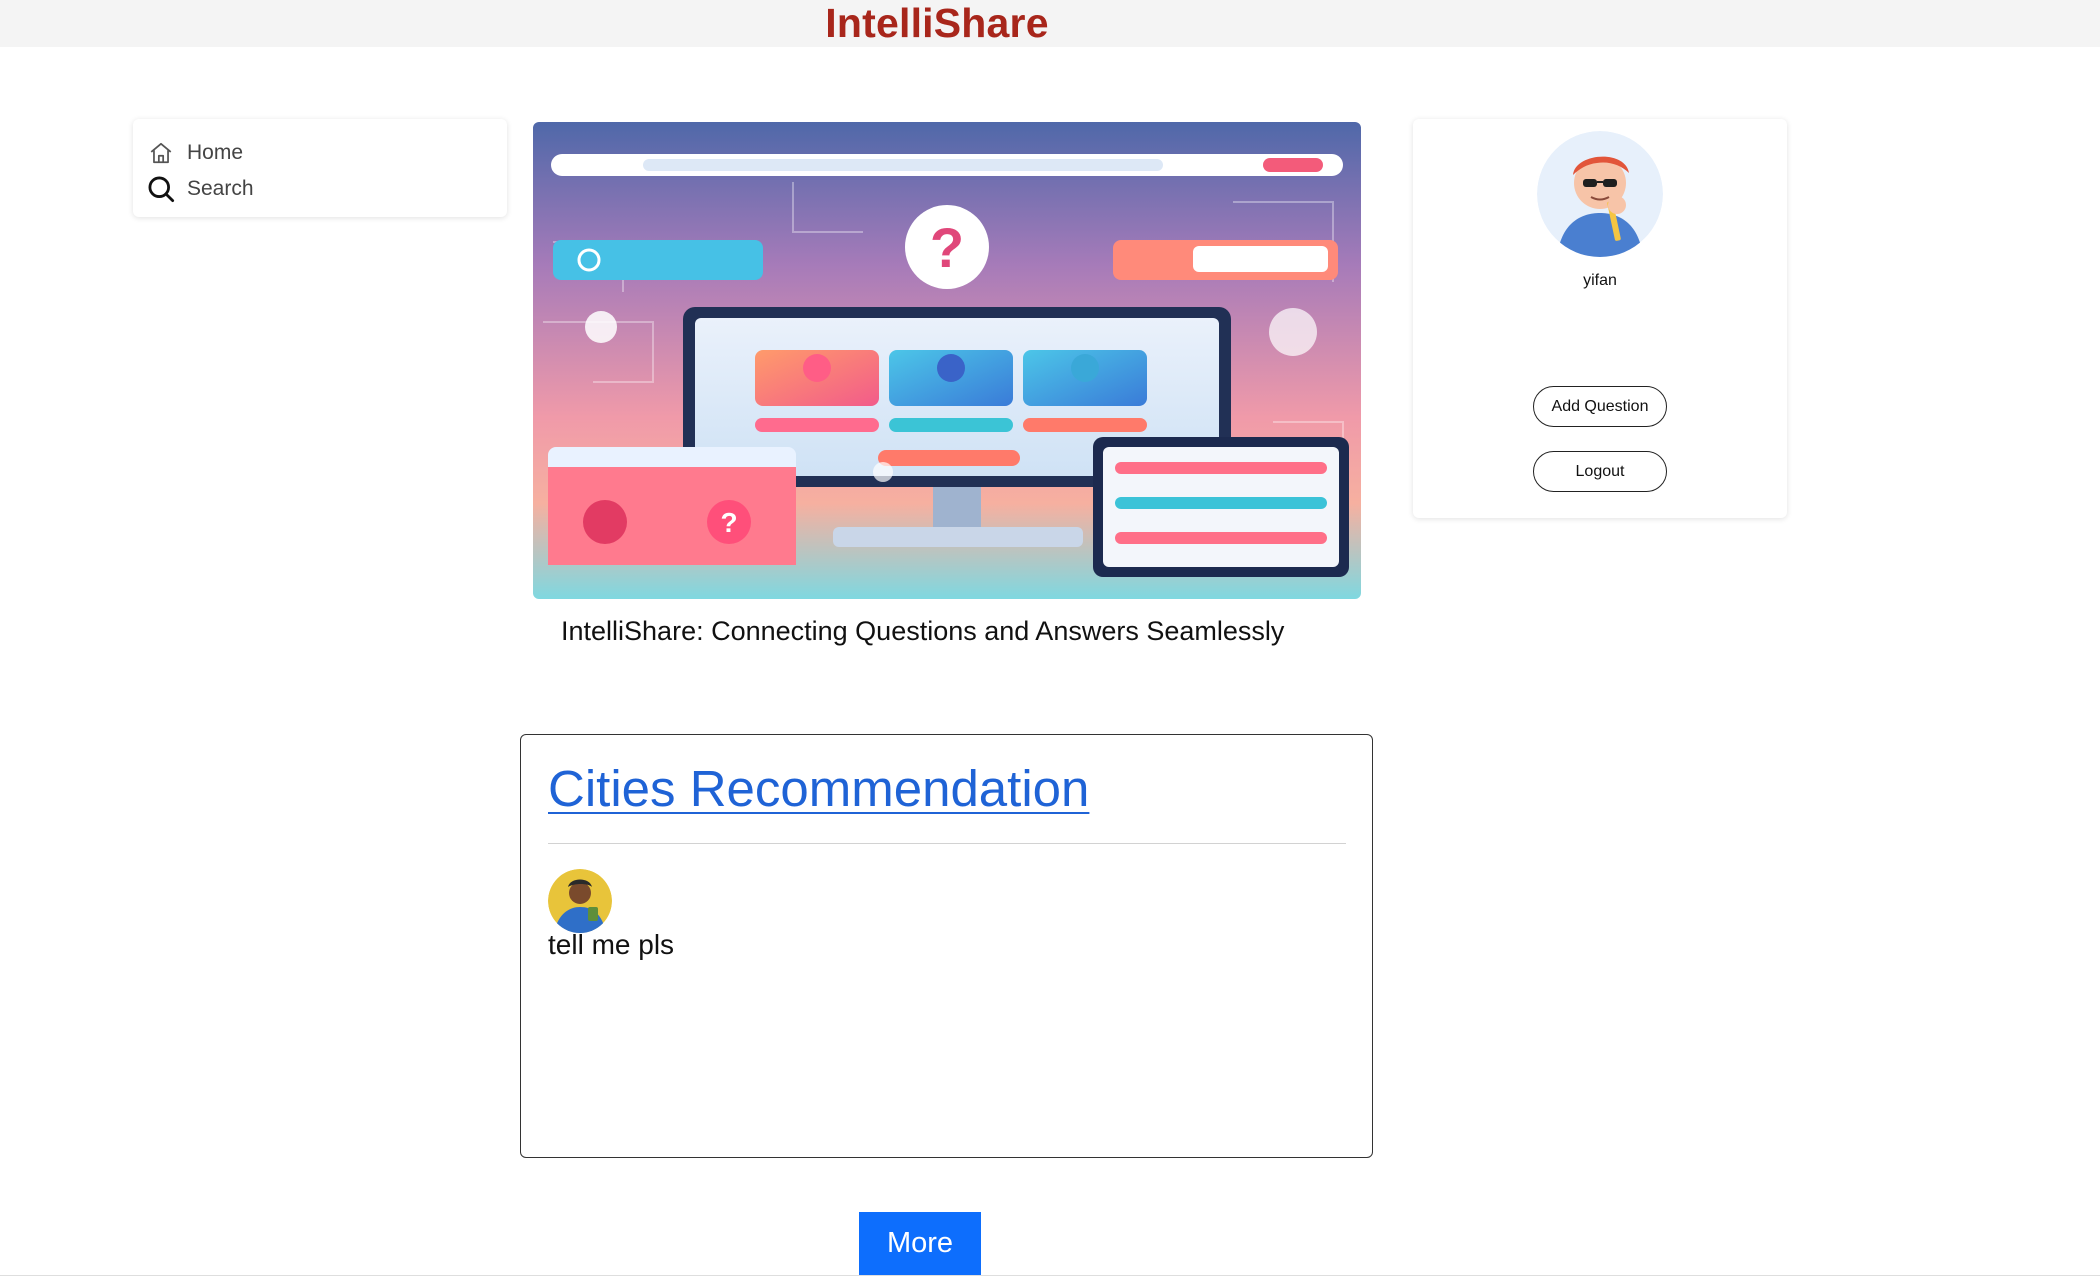 The height and width of the screenshot is (1278, 2100). I want to click on search-icon, so click(161, 189).